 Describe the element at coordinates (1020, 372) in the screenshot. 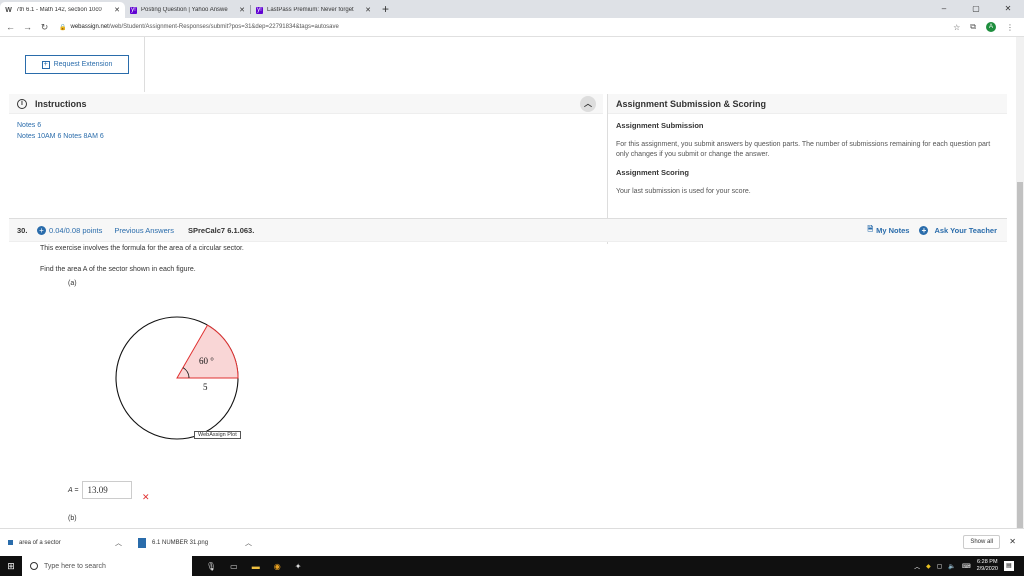

I see `scrollbar-thumb` at that location.